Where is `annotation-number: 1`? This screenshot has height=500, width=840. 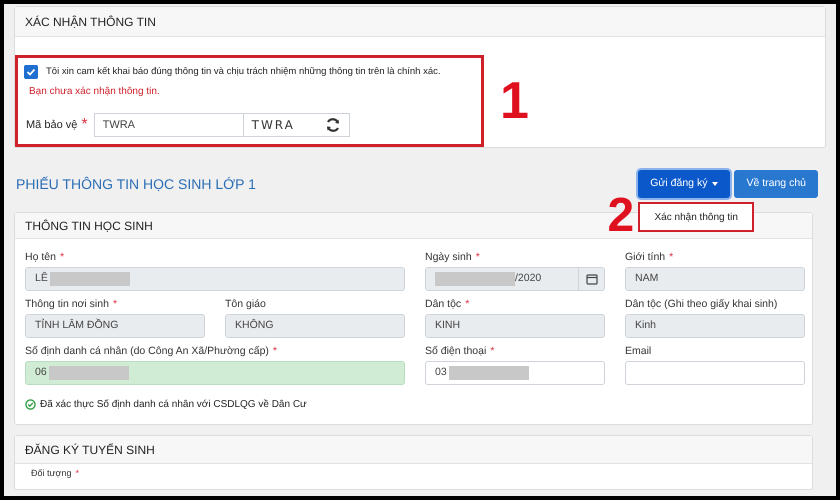
annotation-number: 1 is located at coordinates (514, 101).